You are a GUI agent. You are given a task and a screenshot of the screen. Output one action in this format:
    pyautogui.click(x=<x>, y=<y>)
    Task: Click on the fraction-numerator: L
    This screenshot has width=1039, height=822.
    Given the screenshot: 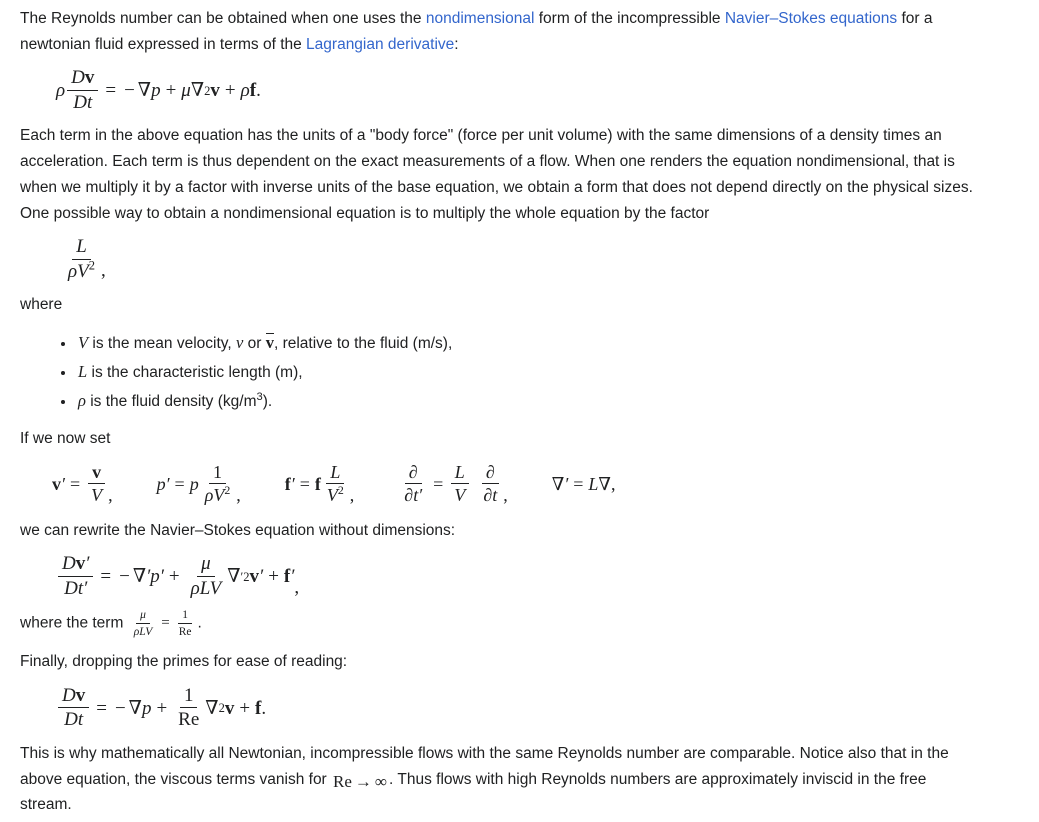 What is the action you would take?
    pyautogui.click(x=335, y=473)
    